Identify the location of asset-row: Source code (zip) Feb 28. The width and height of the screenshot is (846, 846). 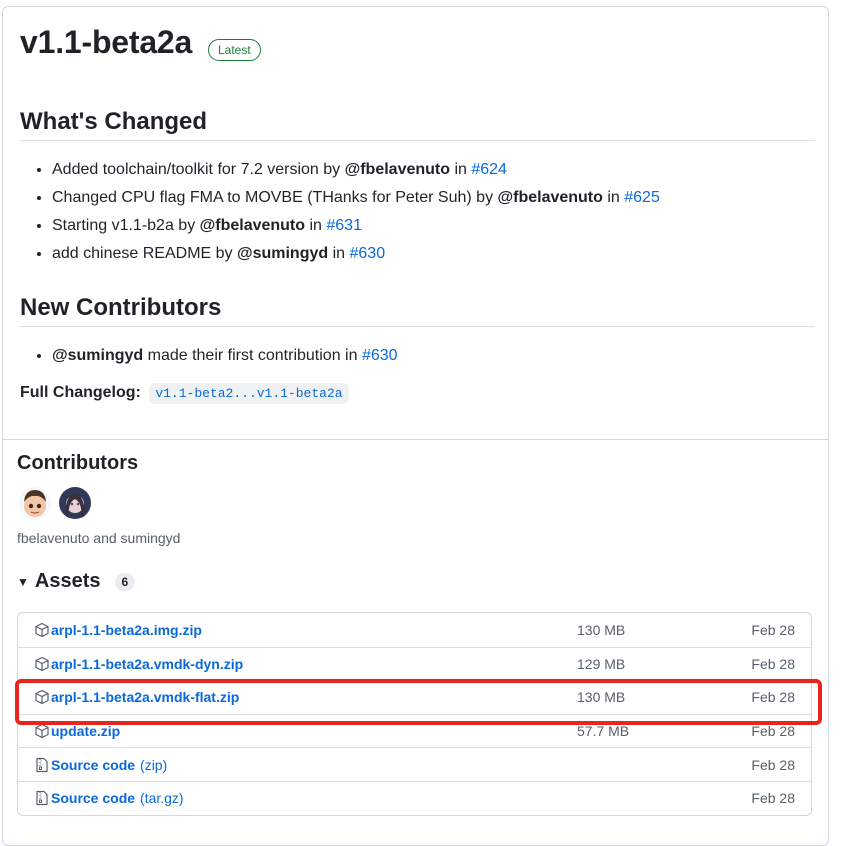
(414, 764).